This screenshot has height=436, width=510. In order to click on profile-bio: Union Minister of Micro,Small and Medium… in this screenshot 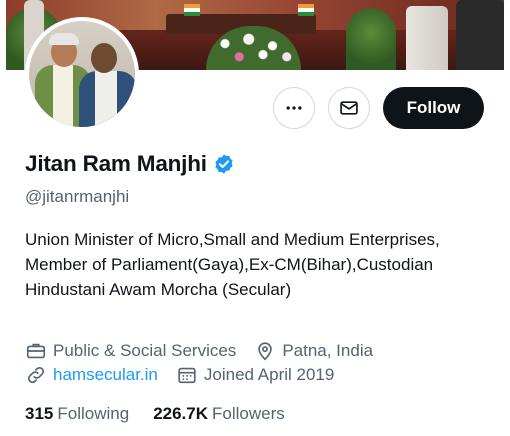, I will do `click(232, 264)`.